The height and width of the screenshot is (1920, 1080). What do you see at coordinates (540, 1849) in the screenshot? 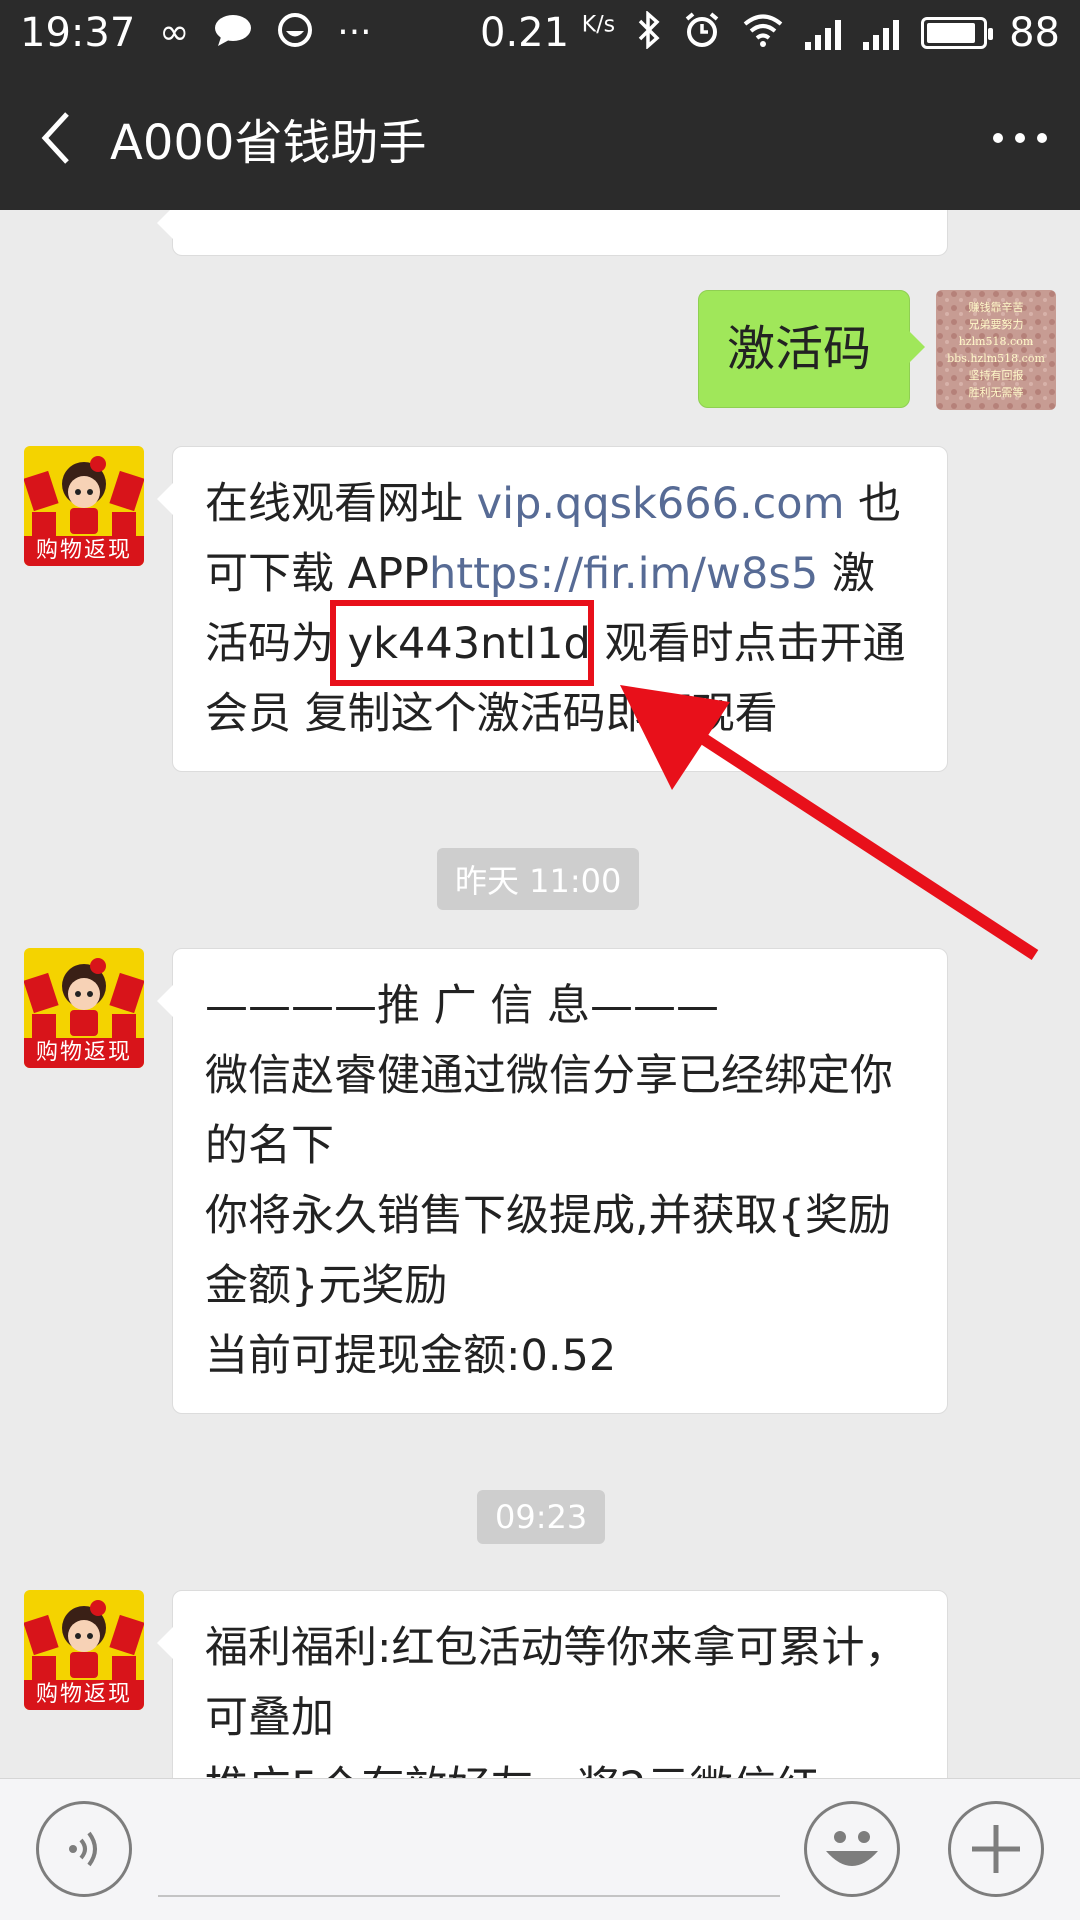
I see `input-bar` at bounding box center [540, 1849].